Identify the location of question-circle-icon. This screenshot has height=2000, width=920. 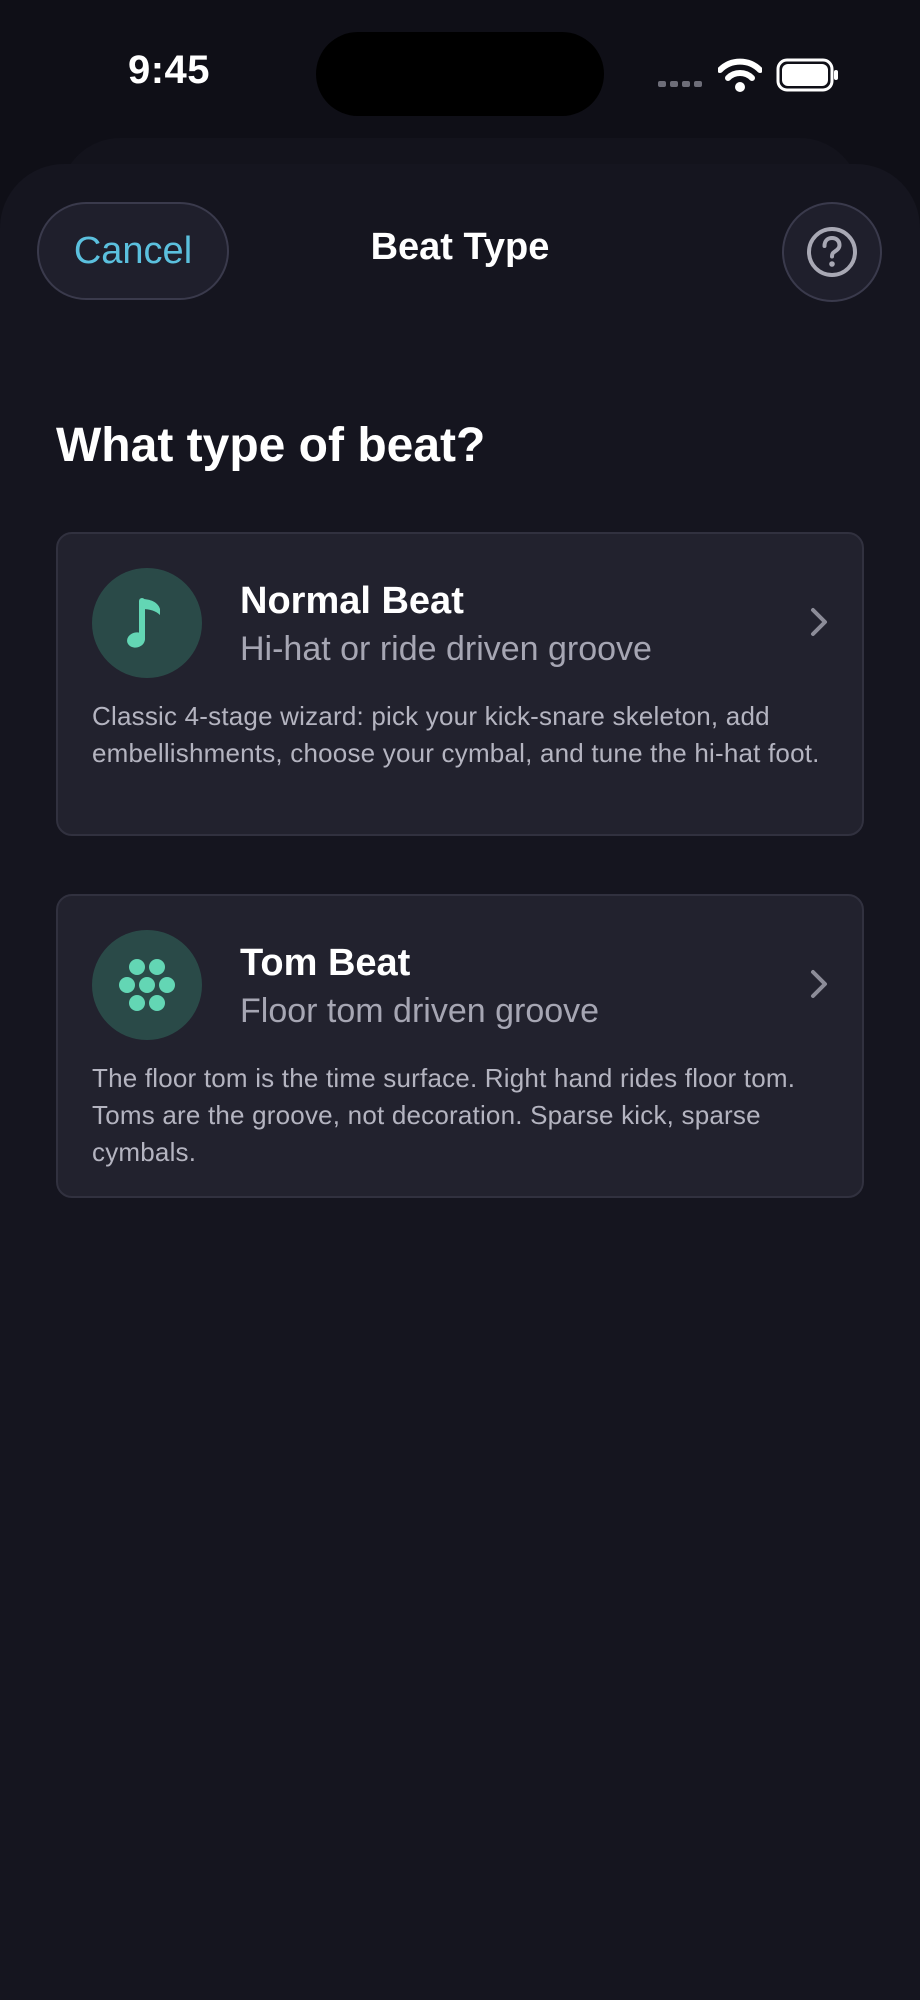
(832, 252).